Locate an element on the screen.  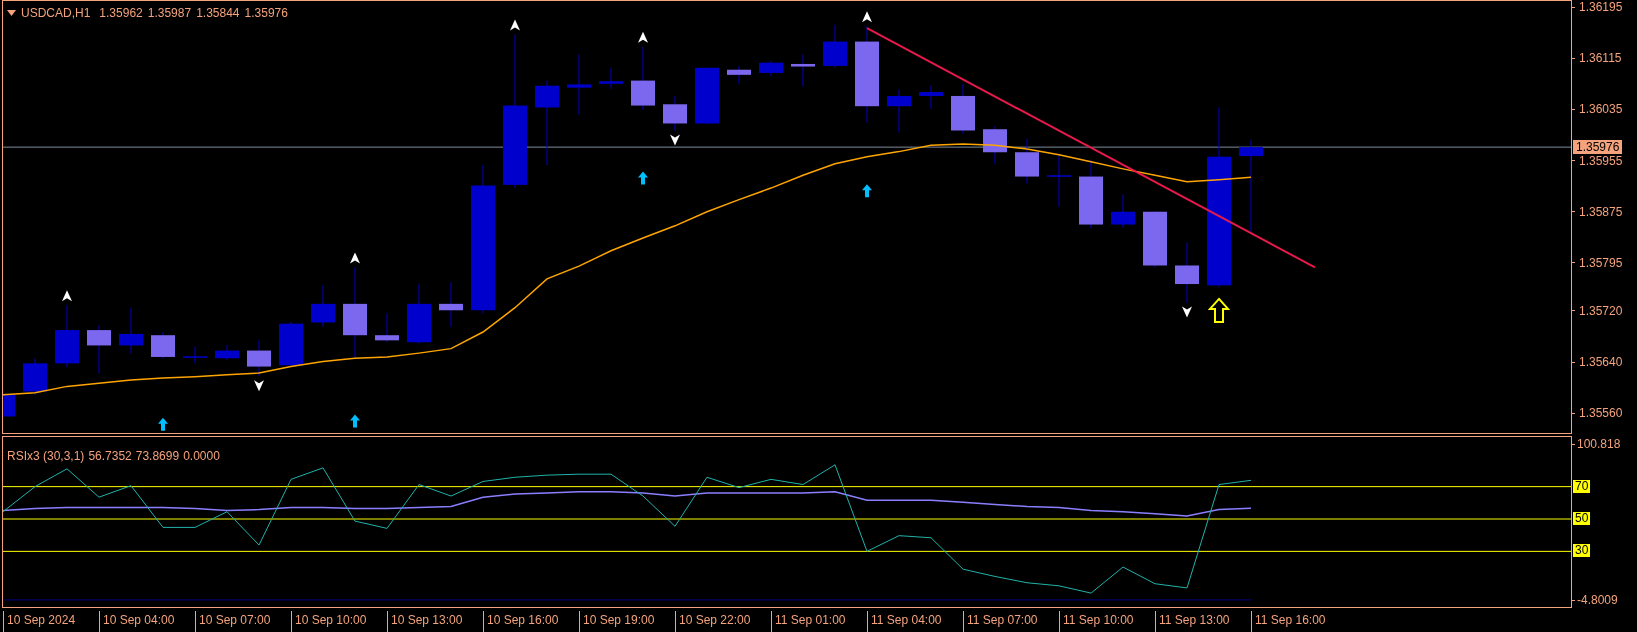
level-label: 50 is located at coordinates (1582, 518).